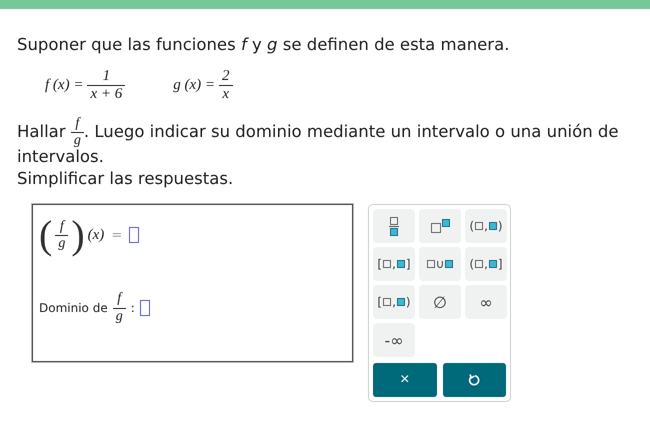 The image size is (650, 431). Describe the element at coordinates (78, 235) in the screenshot. I see `parenthesis: )` at that location.